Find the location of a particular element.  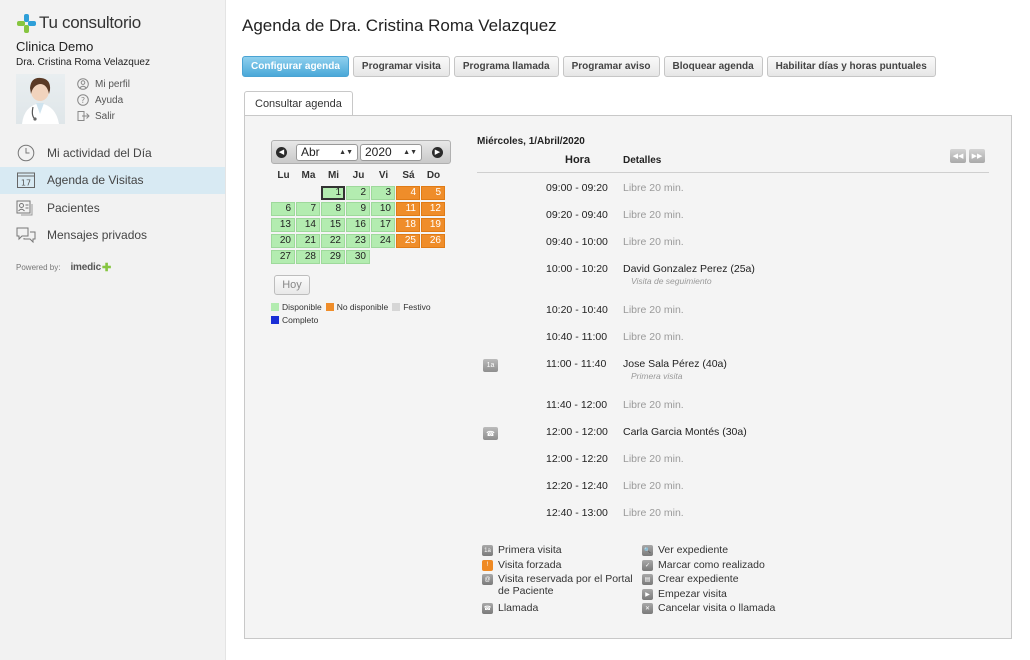

imedic-plus-icon: ✚ is located at coordinates (106, 268).